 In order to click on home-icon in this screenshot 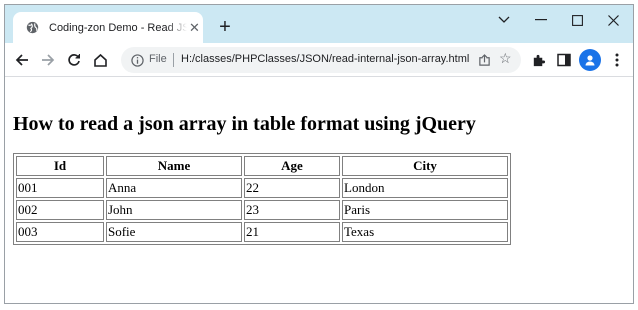, I will do `click(100, 60)`.